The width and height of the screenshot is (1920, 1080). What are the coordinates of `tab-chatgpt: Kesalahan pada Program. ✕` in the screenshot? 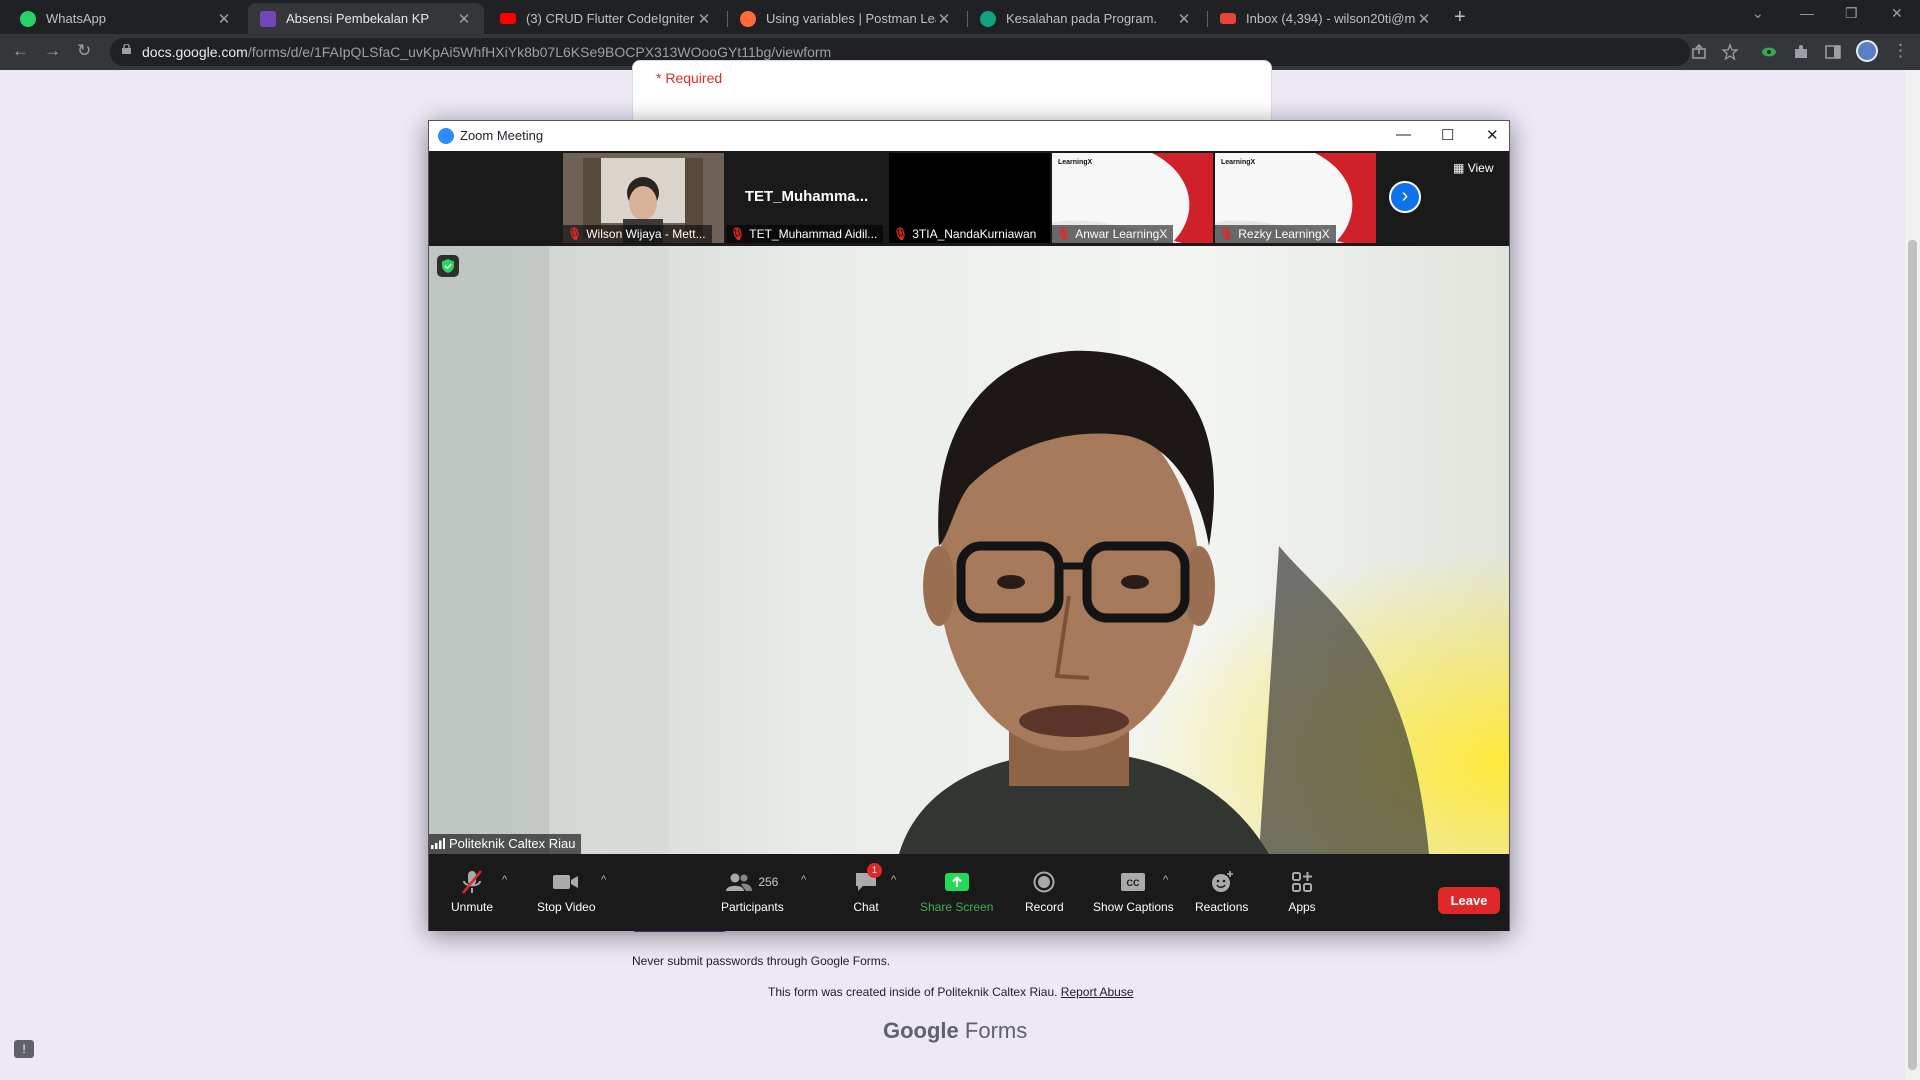 It's located at (1086, 18).